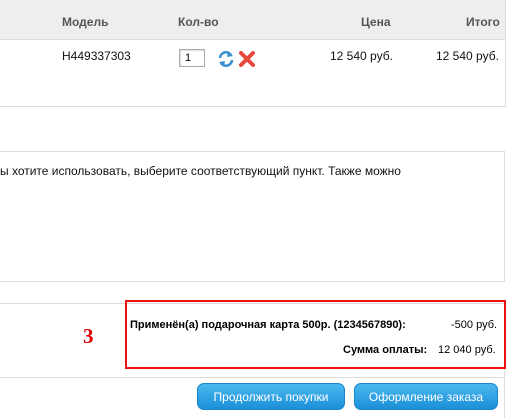  What do you see at coordinates (271, 396) in the screenshot?
I see `continue-shopping-button: Продолжить покупки` at bounding box center [271, 396].